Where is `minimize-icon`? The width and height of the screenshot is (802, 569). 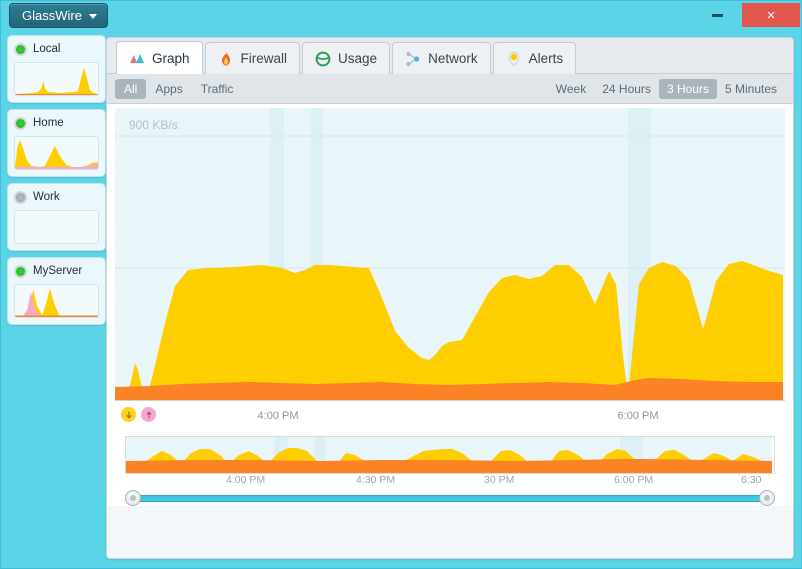 minimize-icon is located at coordinates (717, 15).